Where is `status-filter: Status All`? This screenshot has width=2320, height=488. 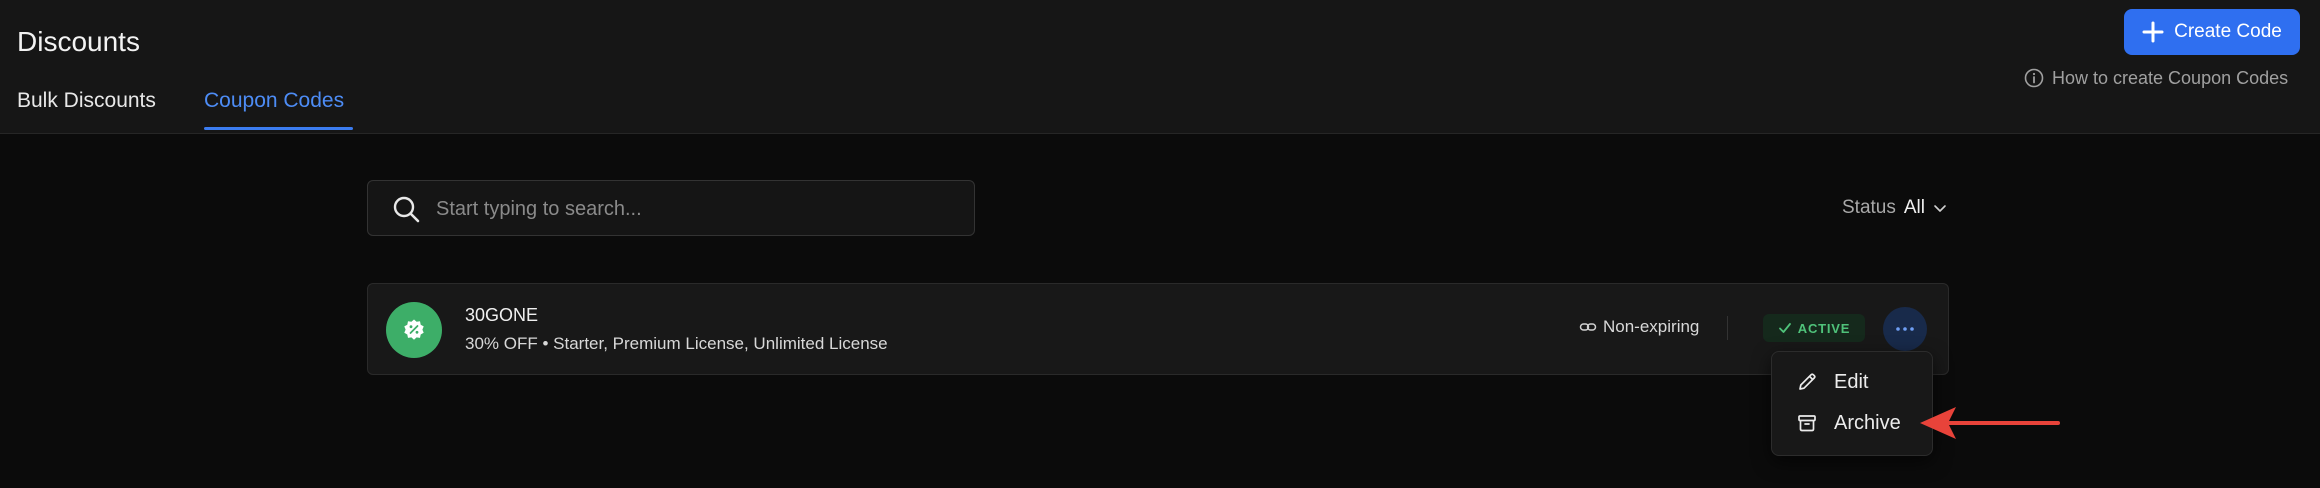
status-filter: Status All is located at coordinates (1894, 208).